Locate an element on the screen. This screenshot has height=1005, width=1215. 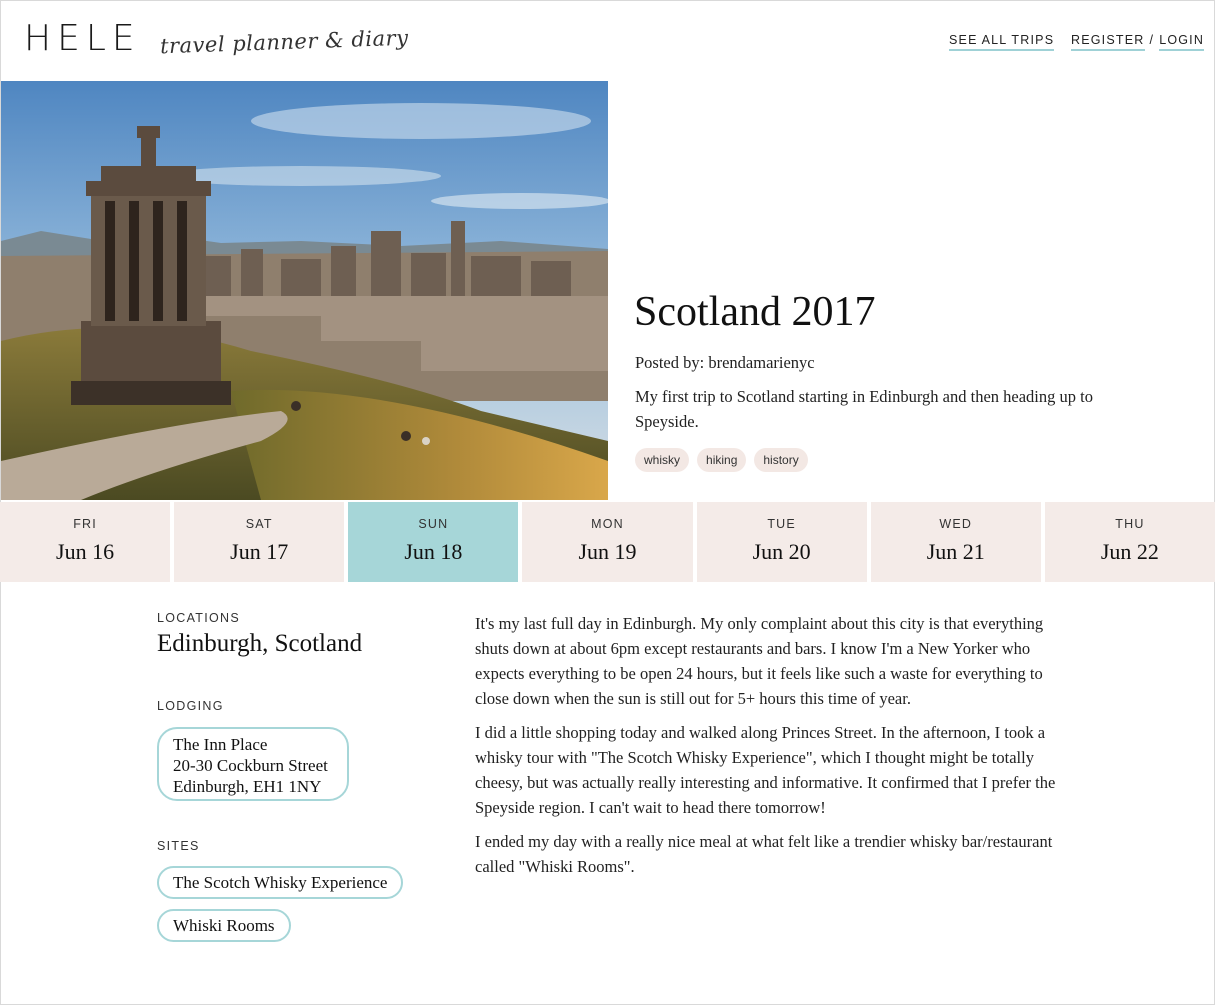
lodging-label: LODGING is located at coordinates (190, 706).